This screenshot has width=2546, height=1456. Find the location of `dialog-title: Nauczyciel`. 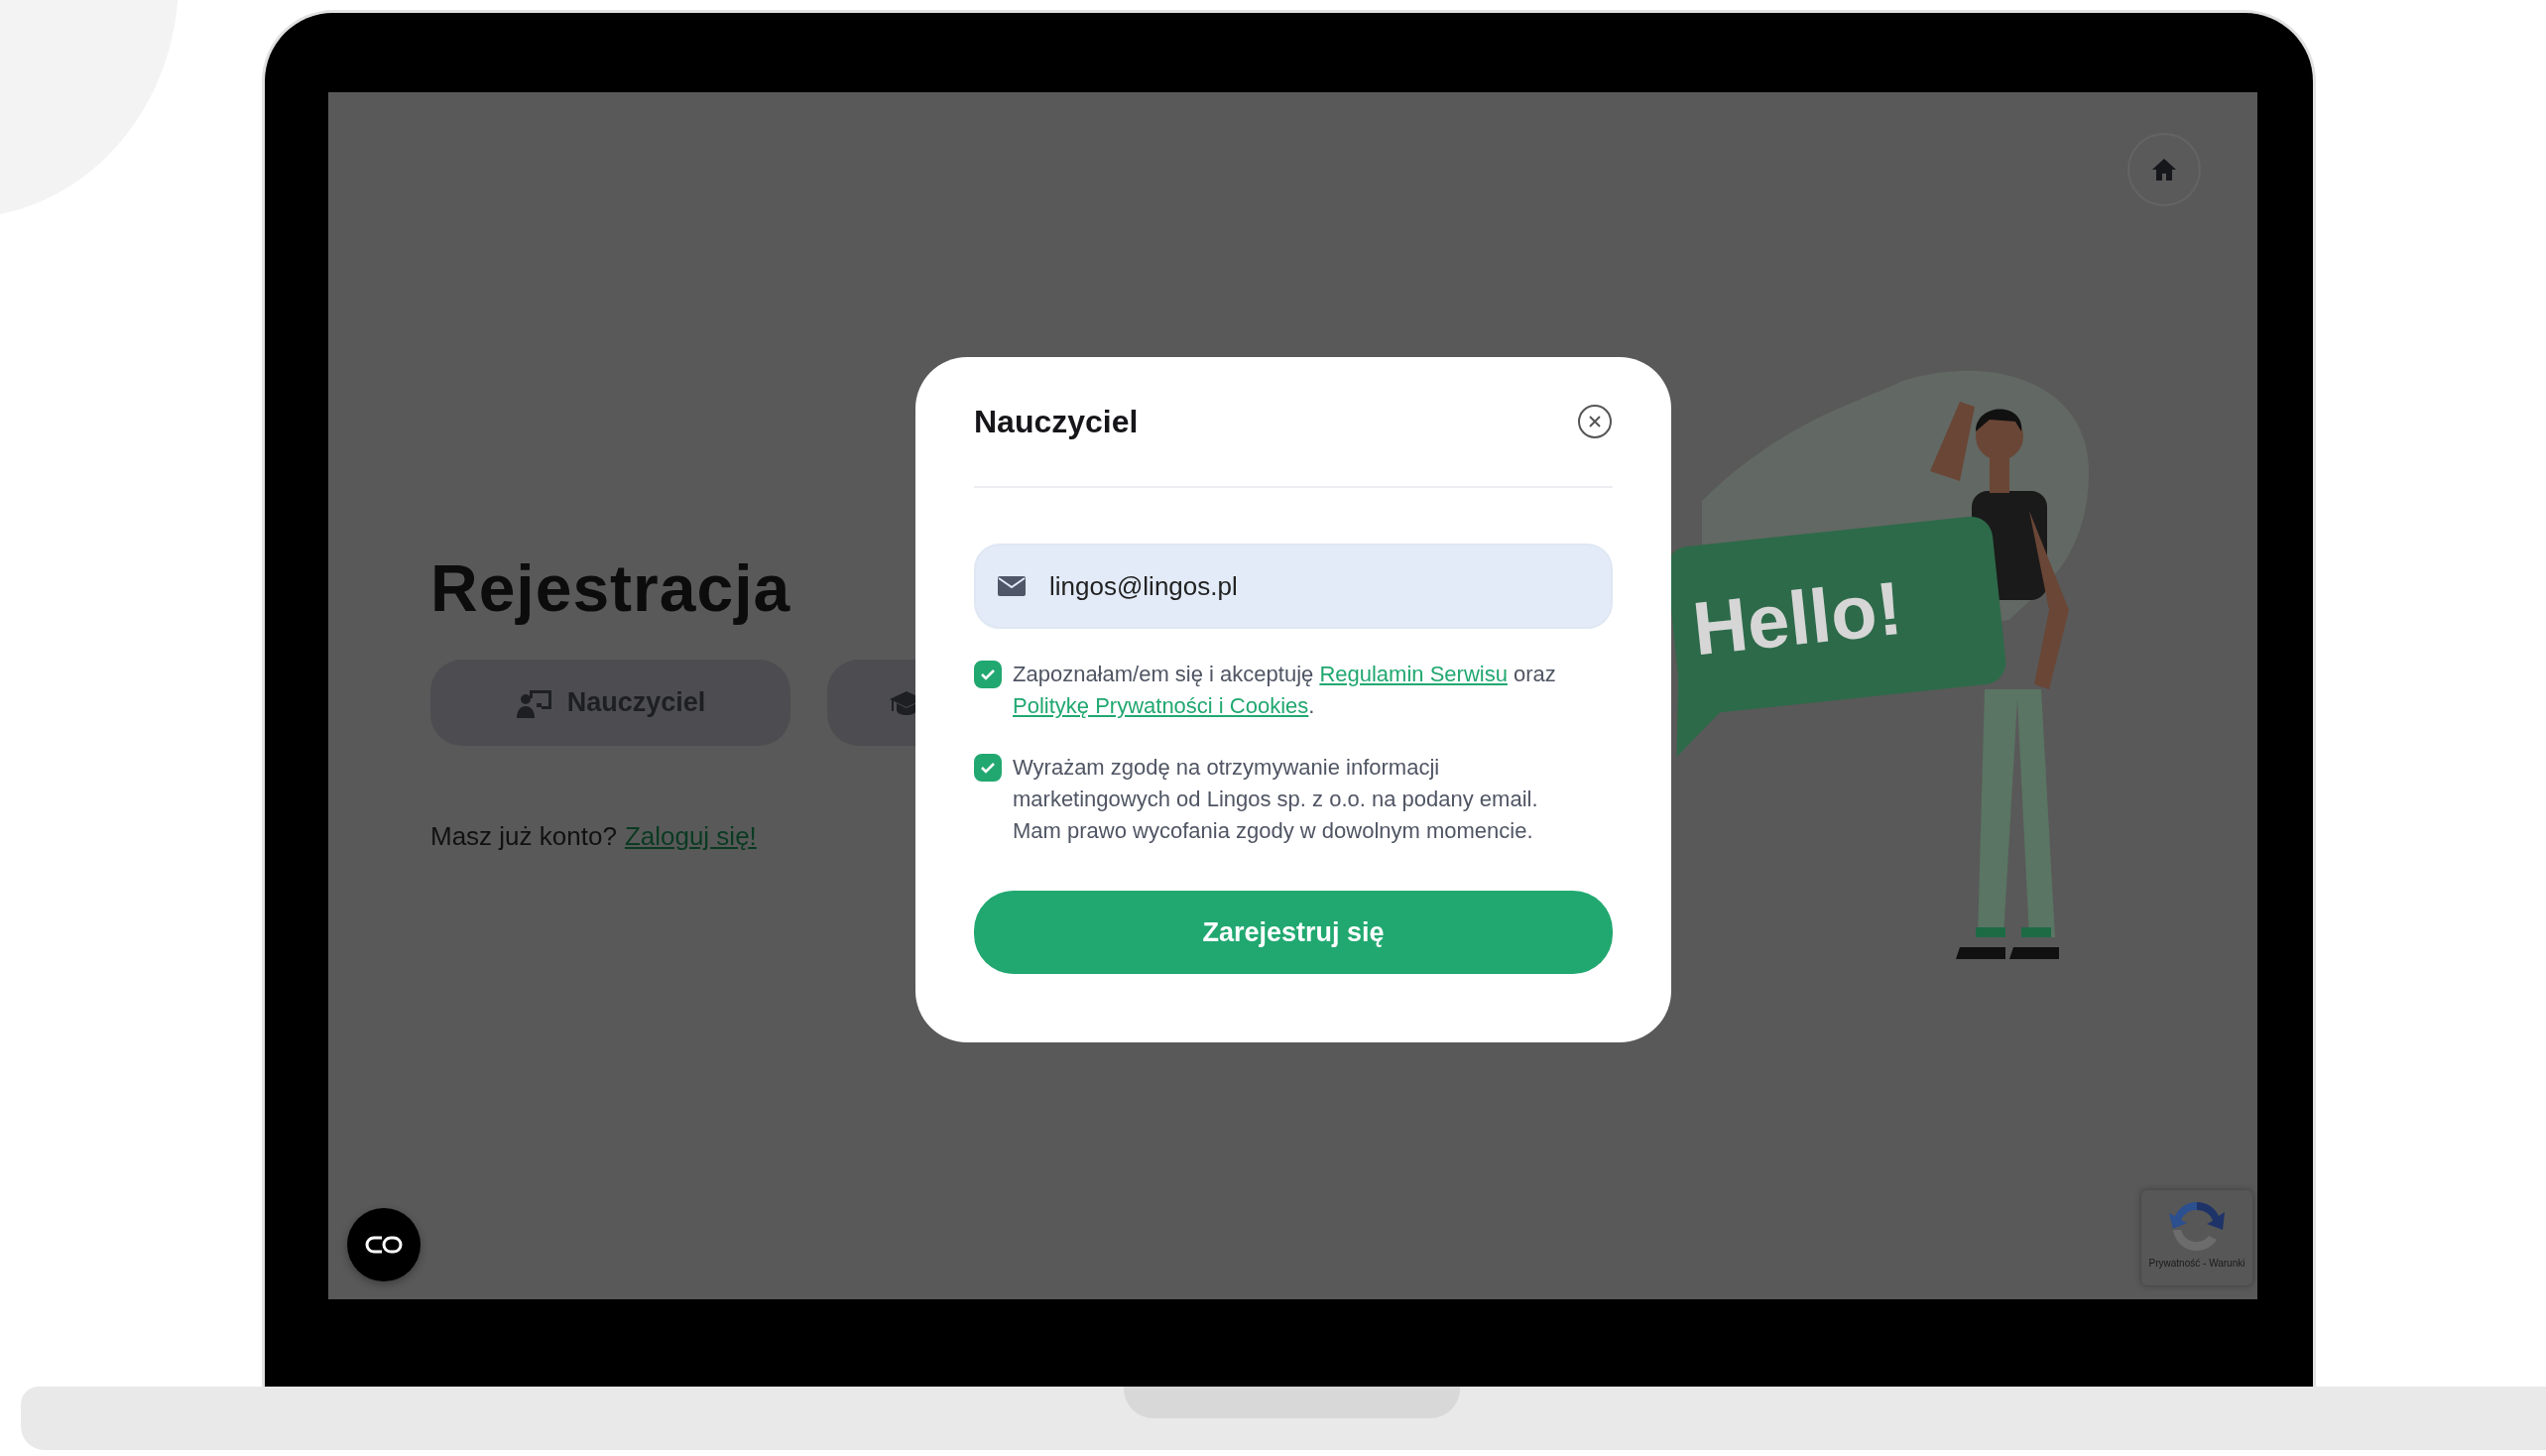

dialog-title: Nauczyciel is located at coordinates (1056, 421).